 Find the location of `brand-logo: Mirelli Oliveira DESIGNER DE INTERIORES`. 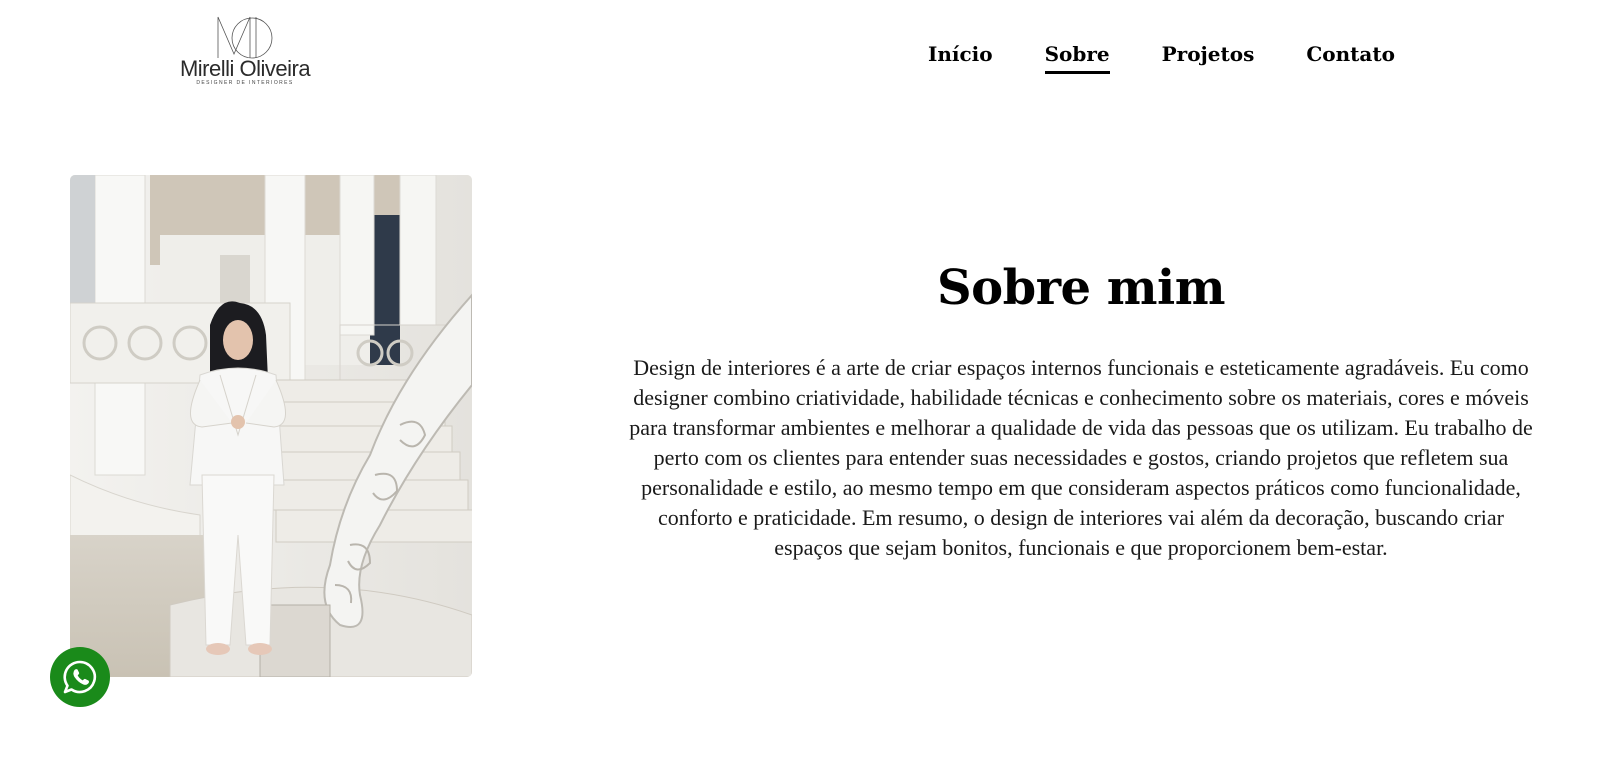

brand-logo: Mirelli Oliveira DESIGNER DE INTERIORES is located at coordinates (245, 52).